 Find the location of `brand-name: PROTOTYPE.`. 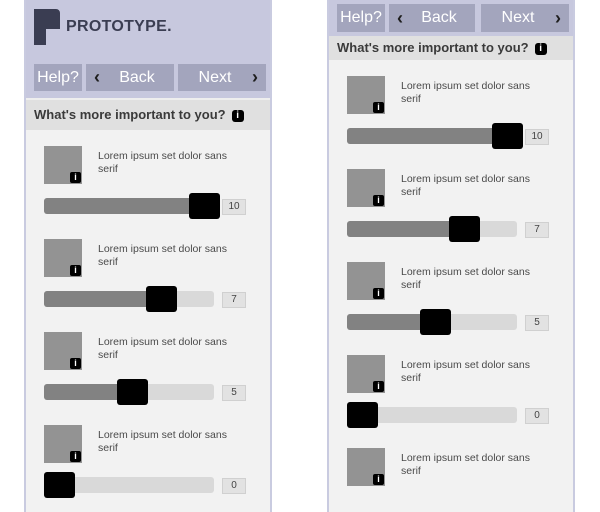

brand-name: PROTOTYPE. is located at coordinates (119, 26).